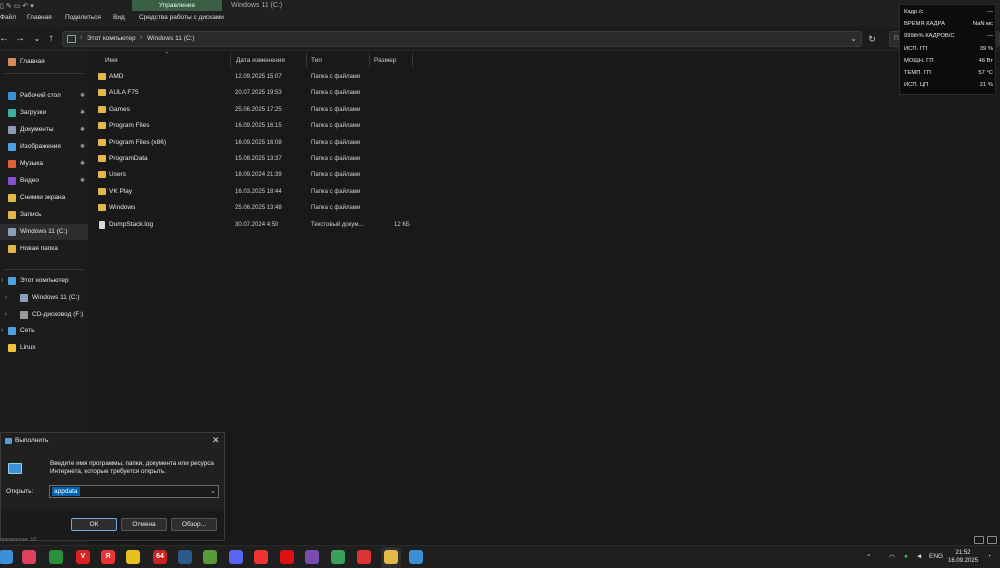  What do you see at coordinates (992, 540) in the screenshot?
I see `tiles-view-icon` at bounding box center [992, 540].